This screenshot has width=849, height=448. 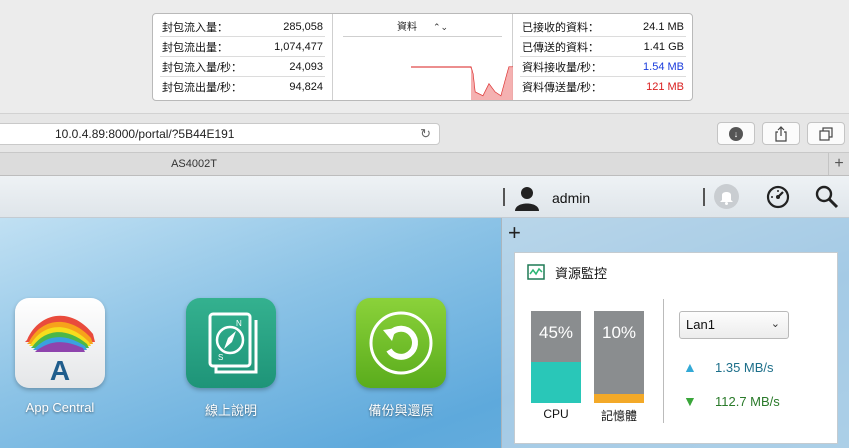 What do you see at coordinates (401, 343) in the screenshot?
I see `backup-restore-icon` at bounding box center [401, 343].